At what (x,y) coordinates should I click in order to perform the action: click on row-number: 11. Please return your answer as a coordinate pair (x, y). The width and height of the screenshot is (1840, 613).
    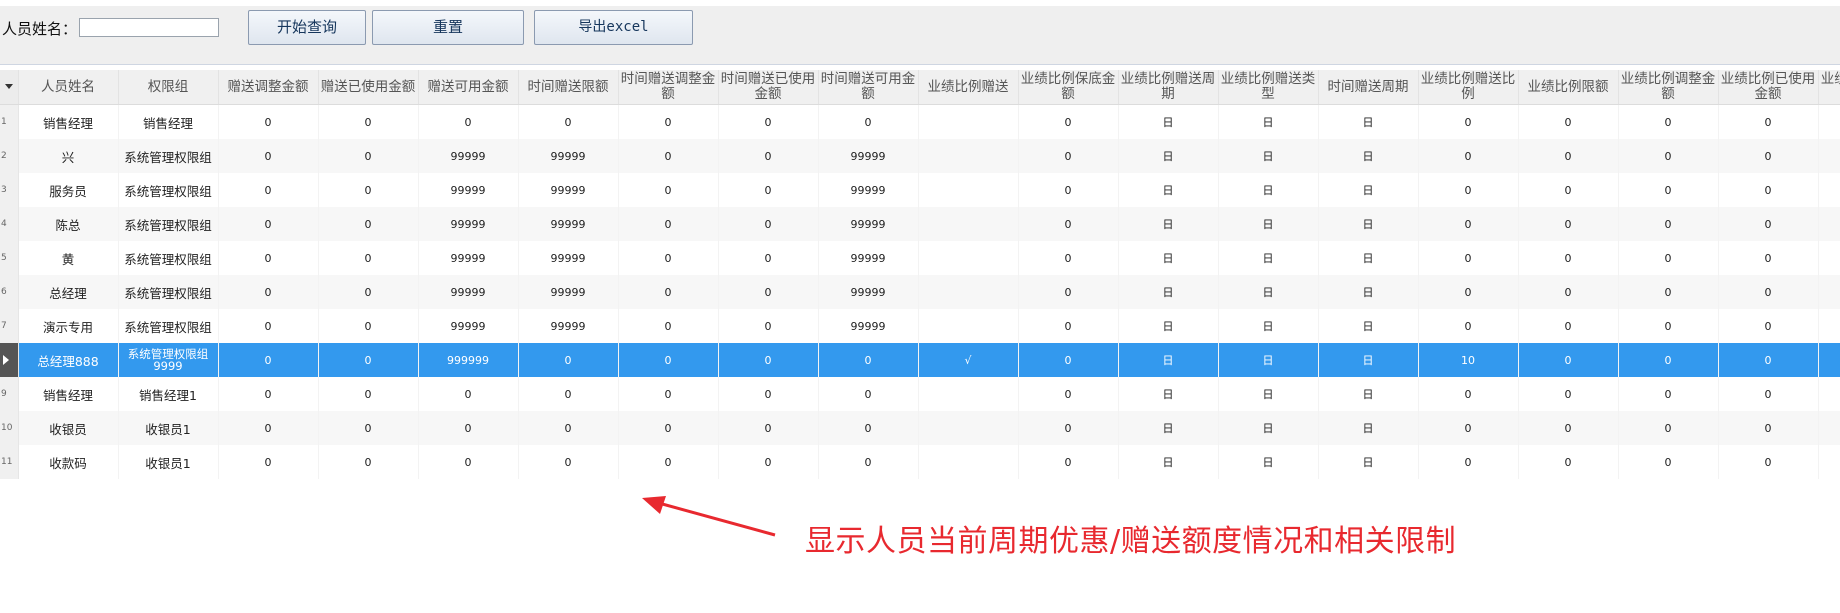
    Looking at the image, I should click on (9, 462).